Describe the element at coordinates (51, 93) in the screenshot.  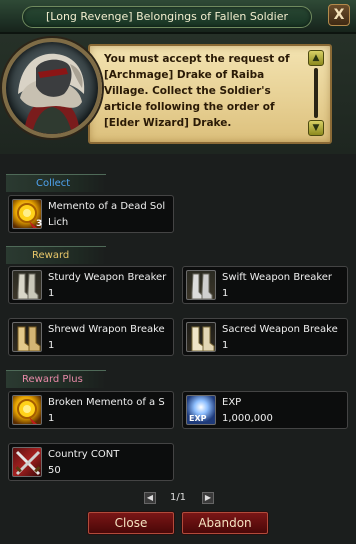
I see `soldier-portrait-icon` at that location.